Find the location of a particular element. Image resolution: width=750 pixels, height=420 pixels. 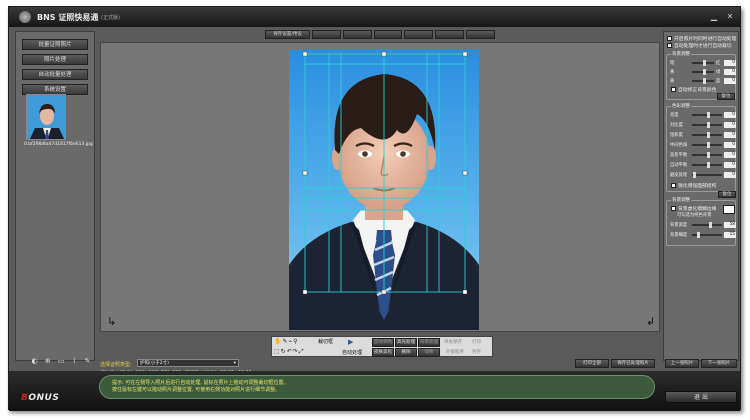

slider-label: 红 is located at coordinates (718, 63).